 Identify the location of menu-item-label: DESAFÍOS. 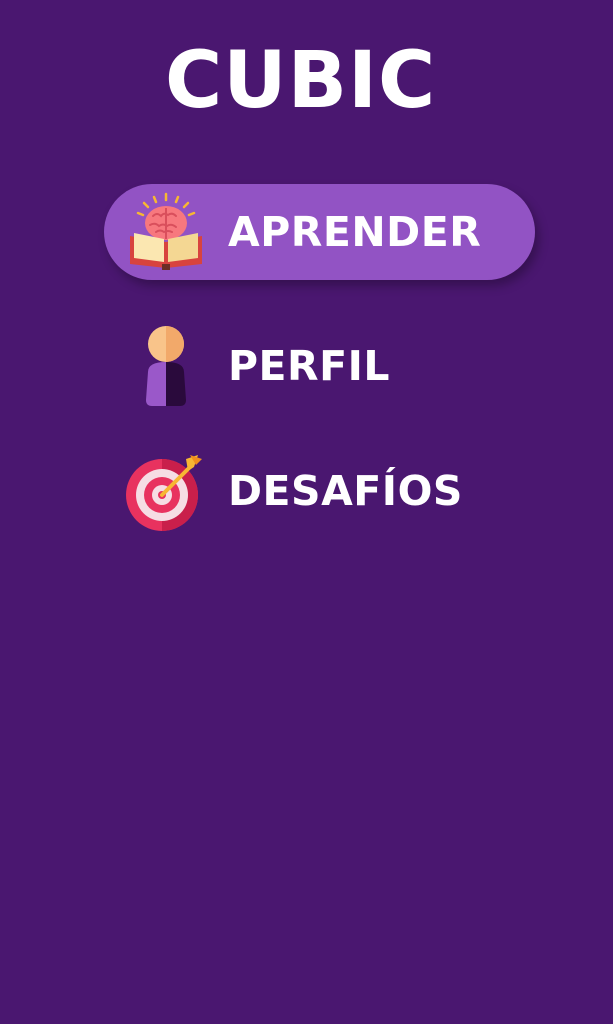
(345, 490).